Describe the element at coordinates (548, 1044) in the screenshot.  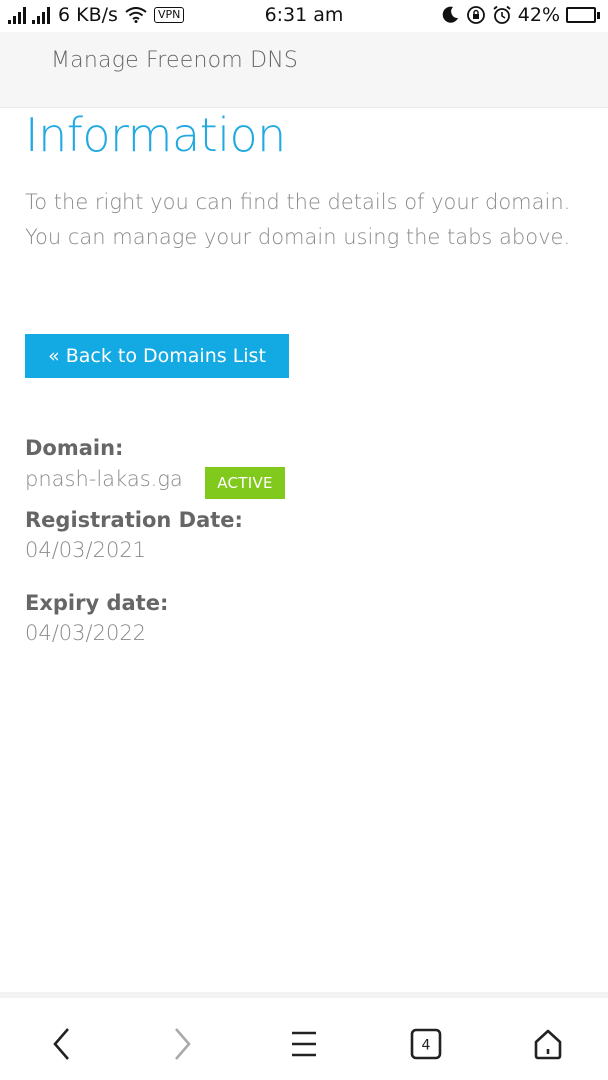
I see `home-icon` at that location.